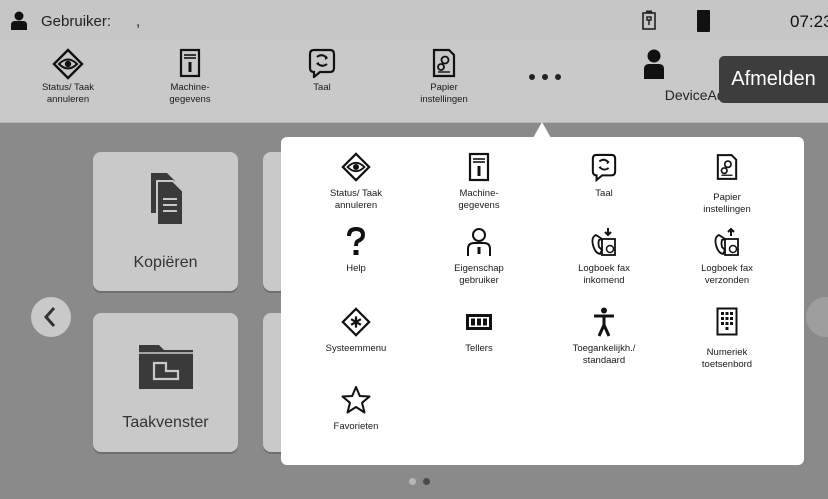 This screenshot has height=499, width=828. I want to click on system-menu-icon, so click(356, 322).